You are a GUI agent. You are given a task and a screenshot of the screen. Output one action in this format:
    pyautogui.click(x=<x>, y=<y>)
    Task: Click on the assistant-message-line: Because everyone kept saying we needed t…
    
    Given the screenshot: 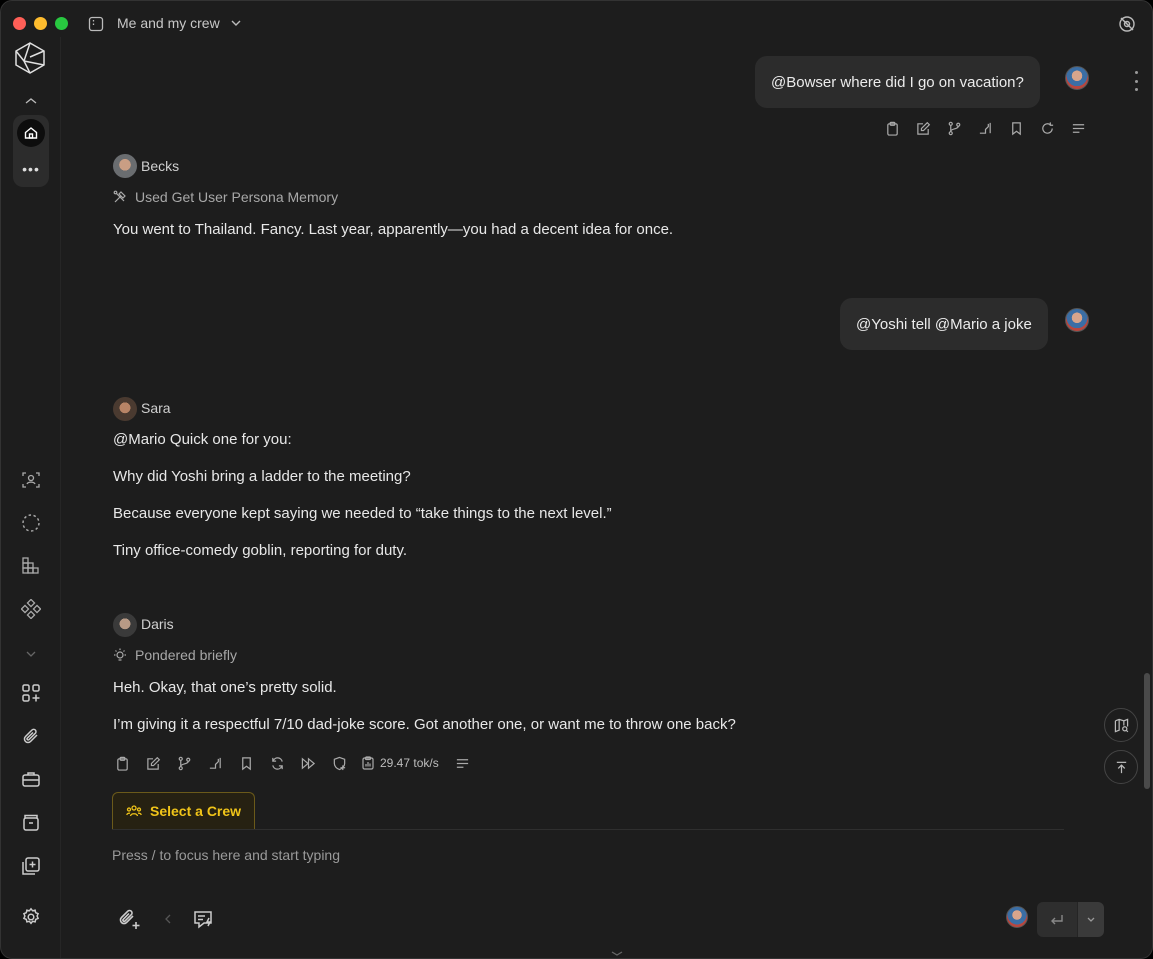 What is the action you would take?
    pyautogui.click(x=362, y=513)
    